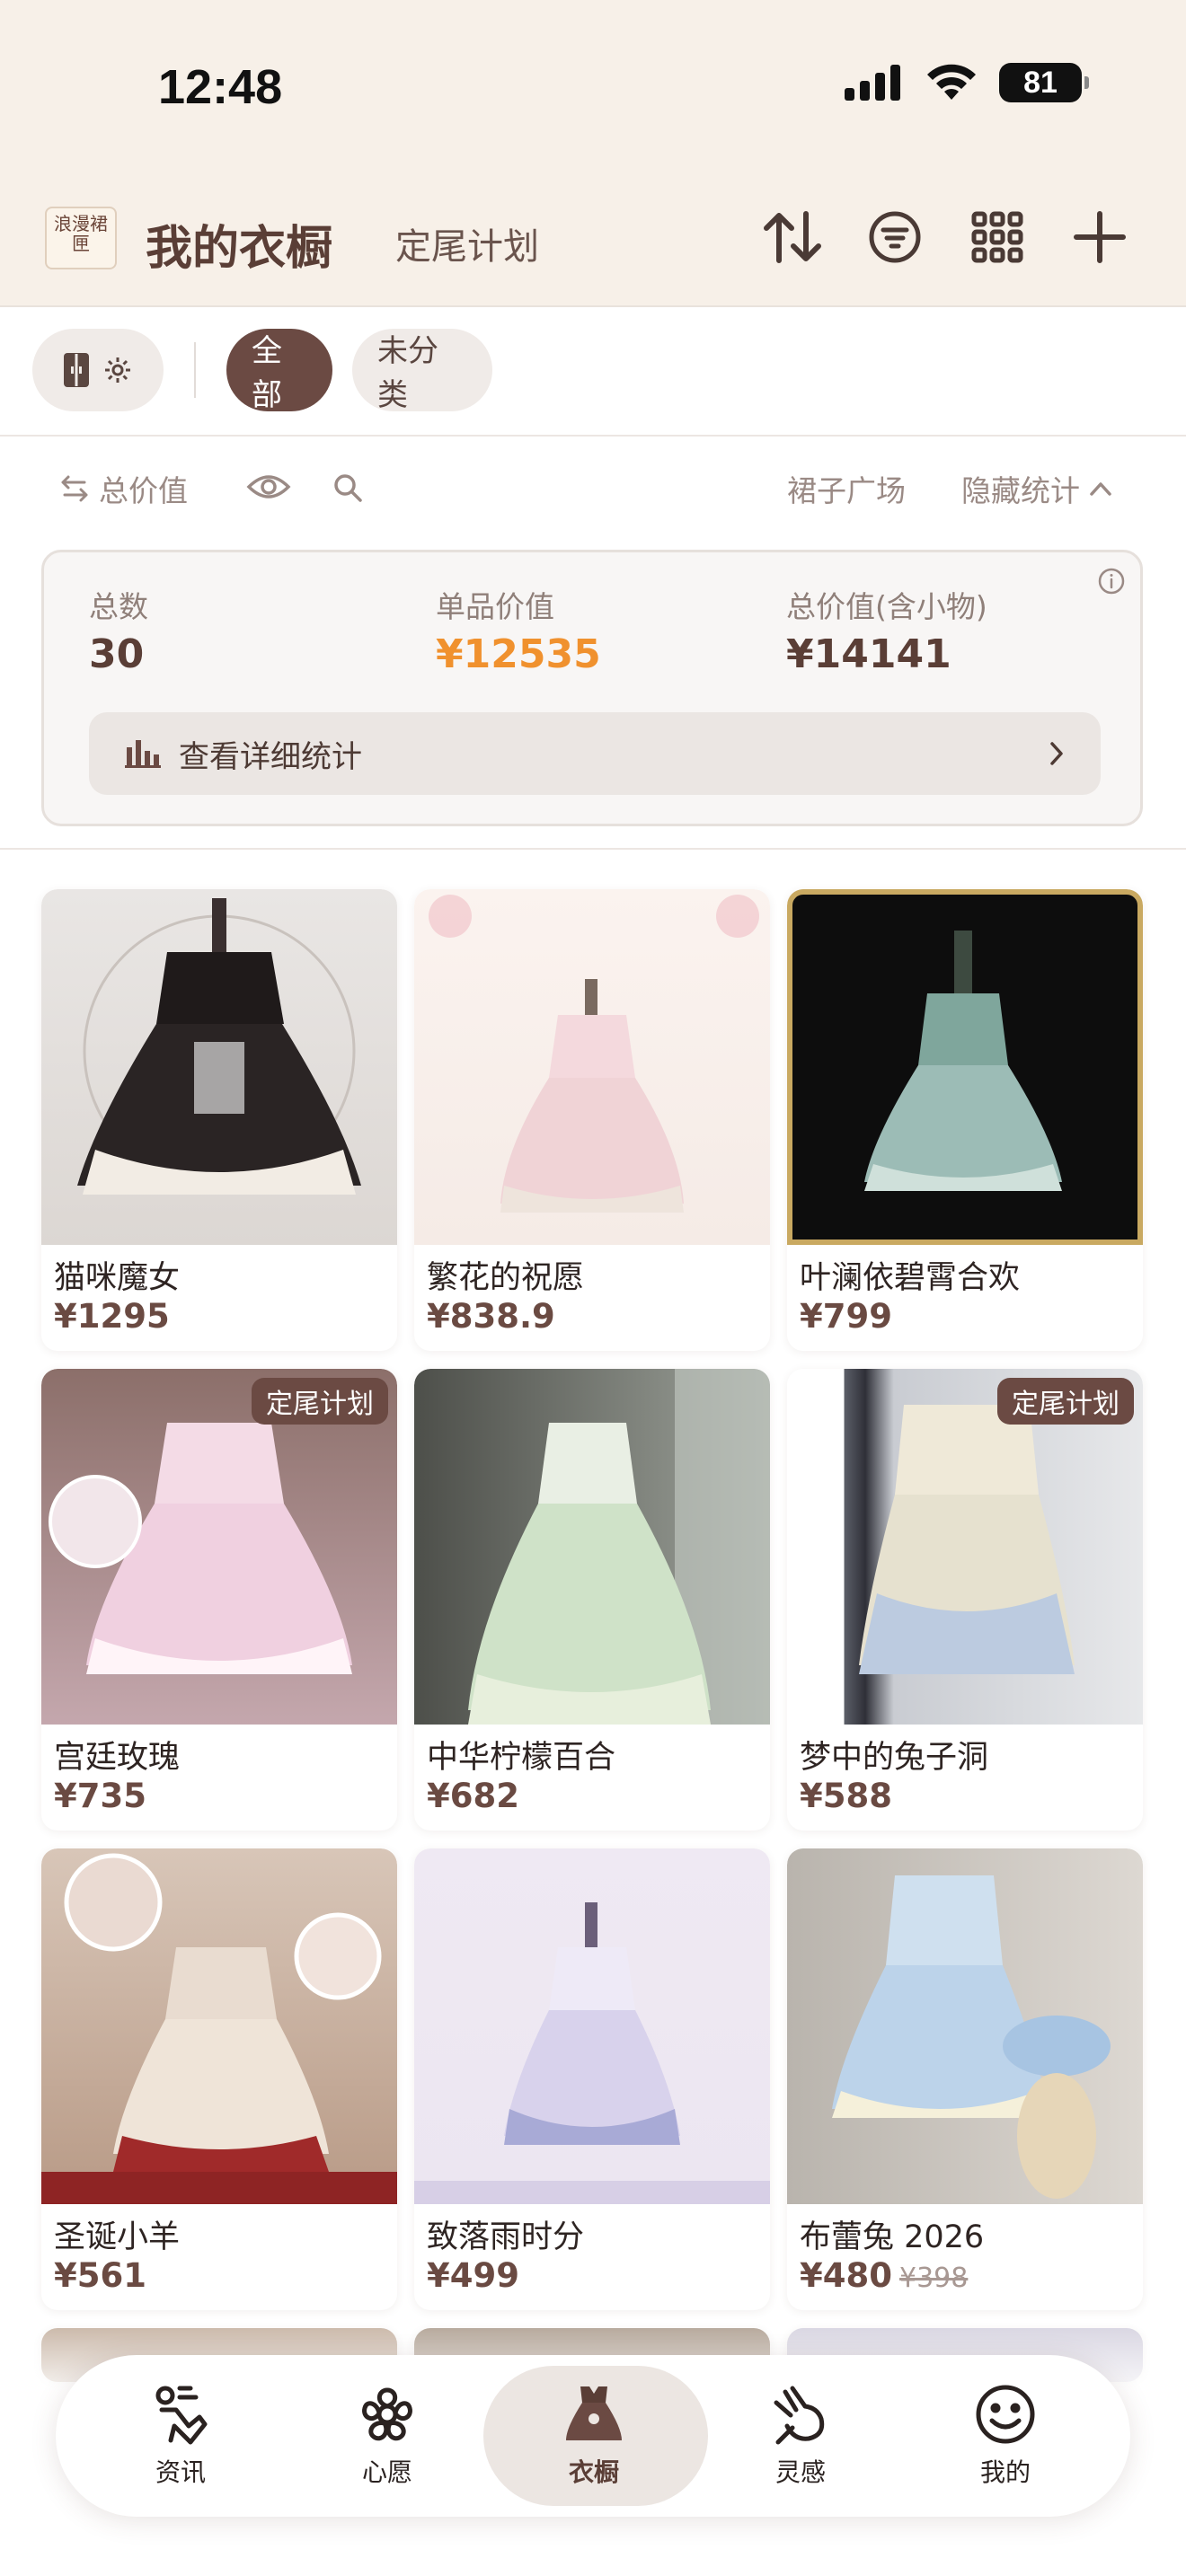  What do you see at coordinates (792, 237) in the screenshot?
I see `sort-icon` at bounding box center [792, 237].